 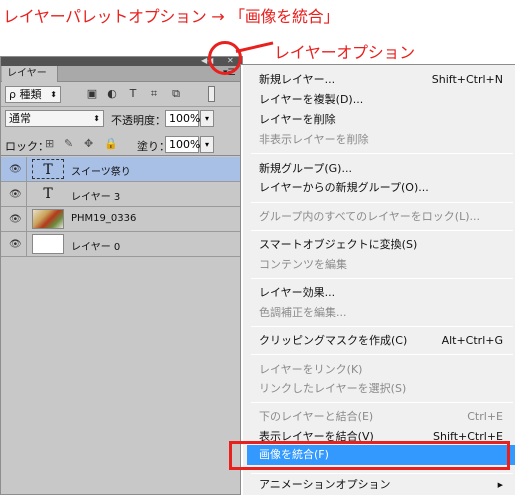 I want to click on adjustment-filter-icon: ◐, so click(x=112, y=93).